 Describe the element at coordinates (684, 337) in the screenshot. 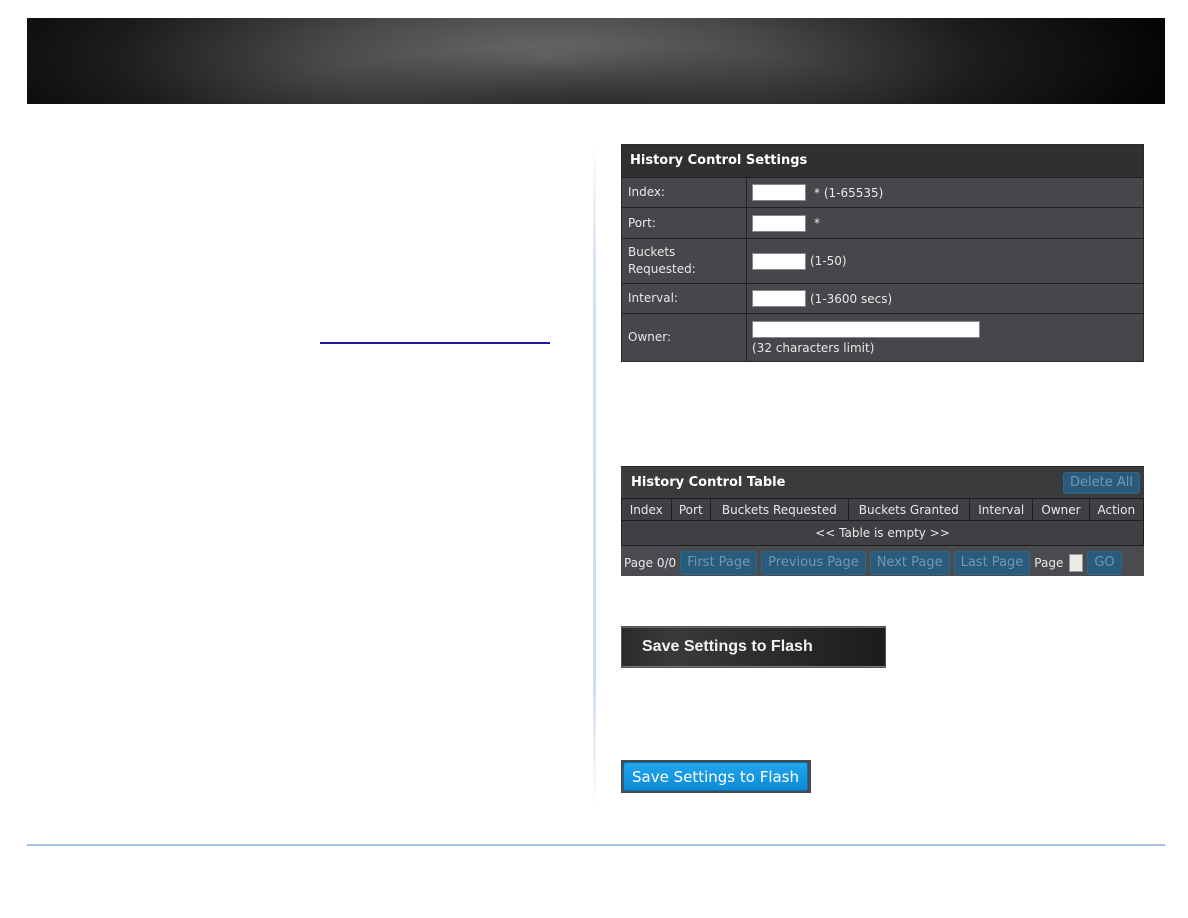

I see `owner-label: Owner:` at that location.